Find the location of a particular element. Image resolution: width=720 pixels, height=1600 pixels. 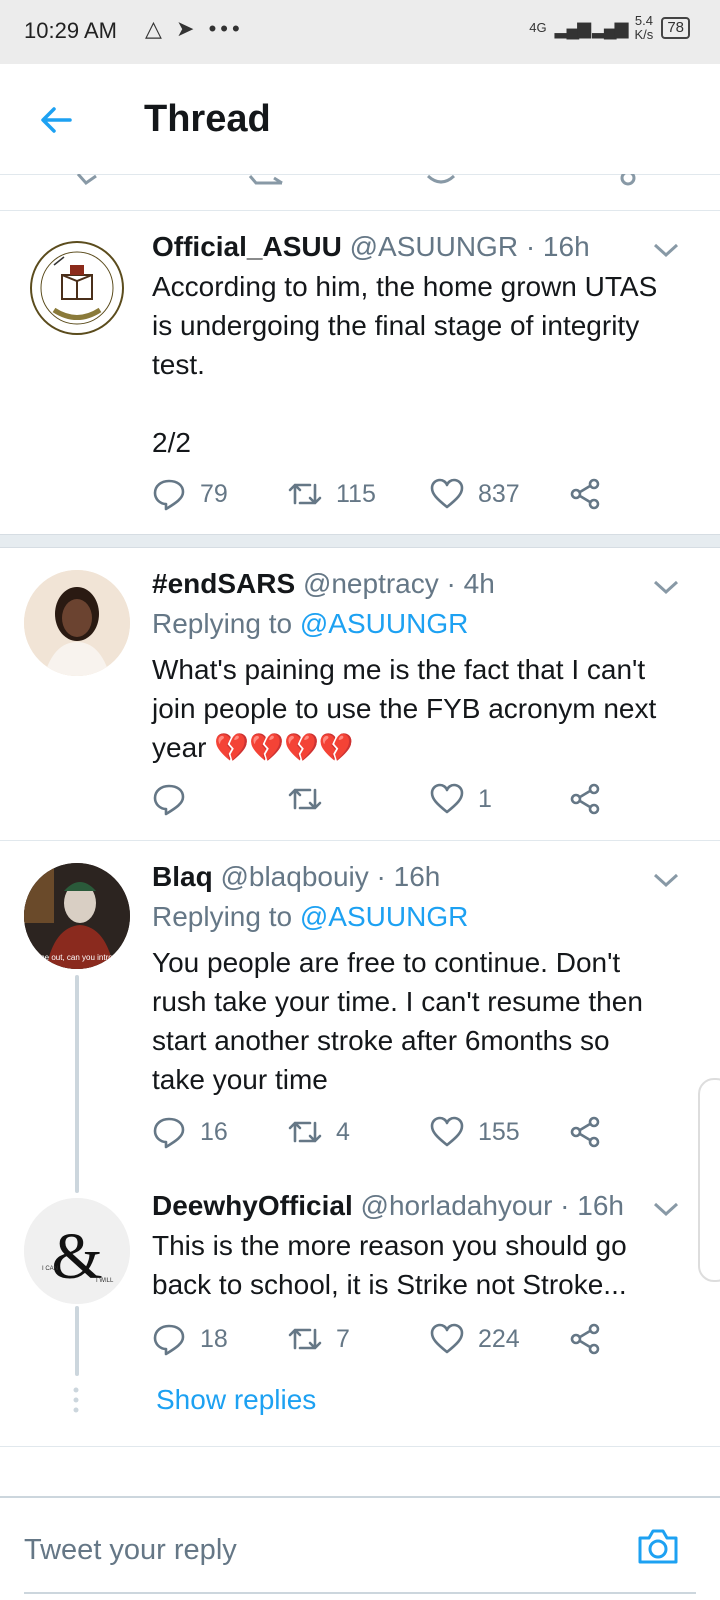

back-arrow-icon is located at coordinates (56, 120).